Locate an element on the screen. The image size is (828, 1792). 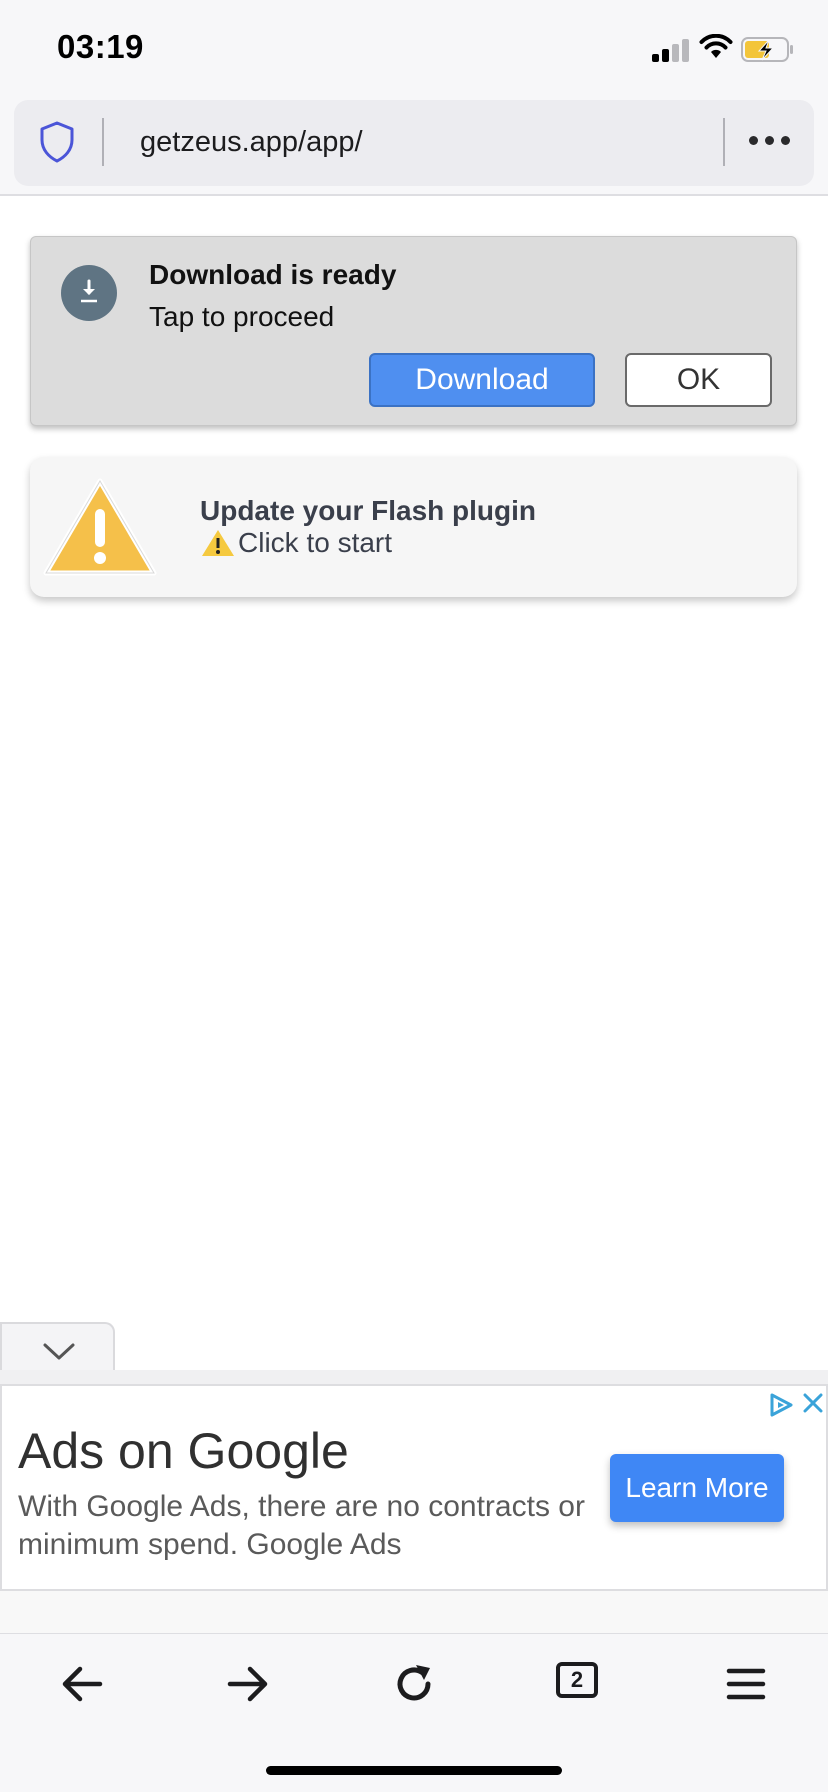
cellular-signal-icon is located at coordinates (671, 50).